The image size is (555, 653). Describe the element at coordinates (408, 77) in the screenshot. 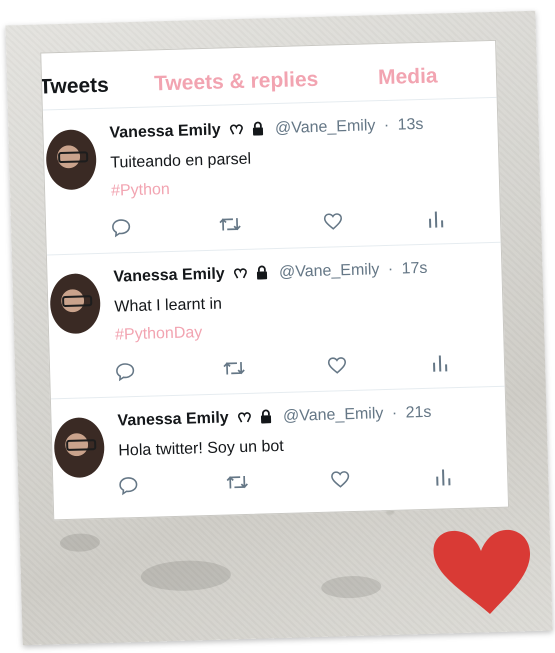

I see `tab-media: Media` at that location.